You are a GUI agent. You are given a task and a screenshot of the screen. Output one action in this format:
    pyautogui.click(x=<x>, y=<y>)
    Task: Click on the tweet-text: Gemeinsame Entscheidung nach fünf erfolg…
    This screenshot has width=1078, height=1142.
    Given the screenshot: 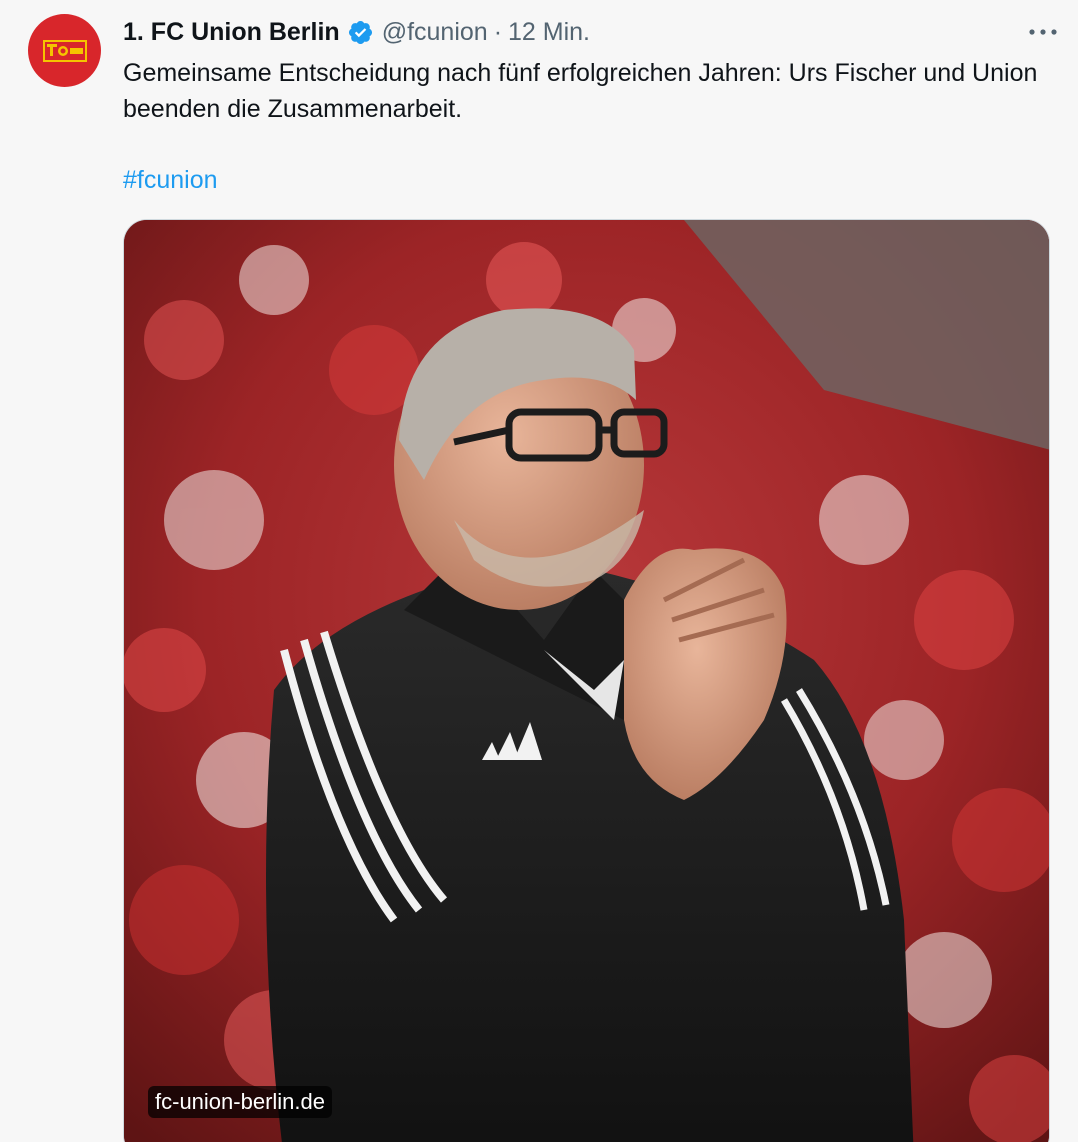 What is the action you would take?
    pyautogui.click(x=580, y=91)
    